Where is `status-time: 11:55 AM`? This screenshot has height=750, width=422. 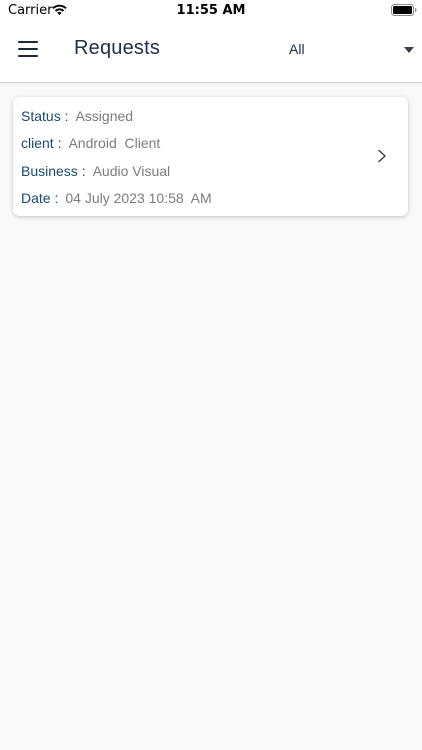 status-time: 11:55 AM is located at coordinates (211, 10).